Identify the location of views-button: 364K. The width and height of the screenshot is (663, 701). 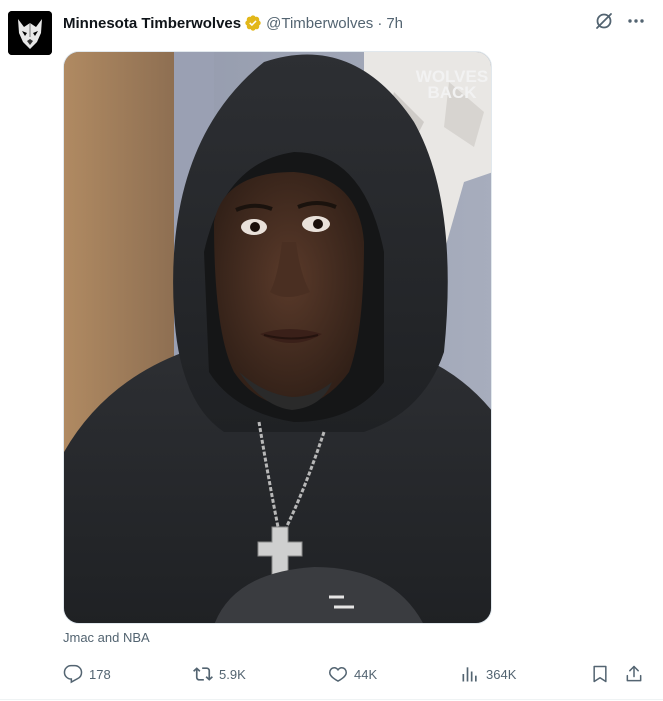
(488, 674).